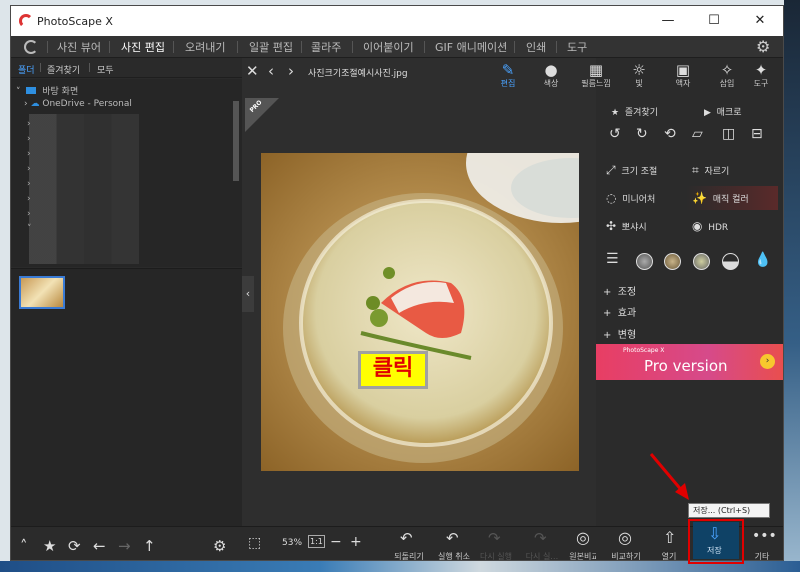  I want to click on miniature-button: ◌ 미니어처, so click(630, 198).